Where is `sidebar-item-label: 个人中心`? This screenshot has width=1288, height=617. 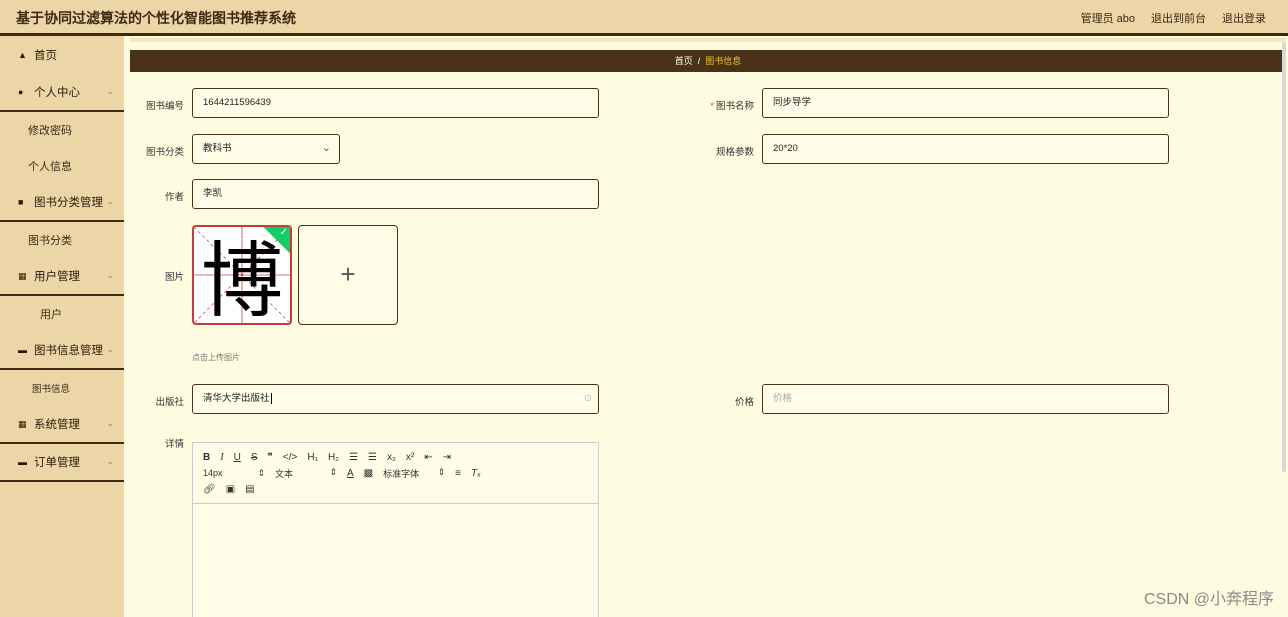 sidebar-item-label: 个人中心 is located at coordinates (57, 93).